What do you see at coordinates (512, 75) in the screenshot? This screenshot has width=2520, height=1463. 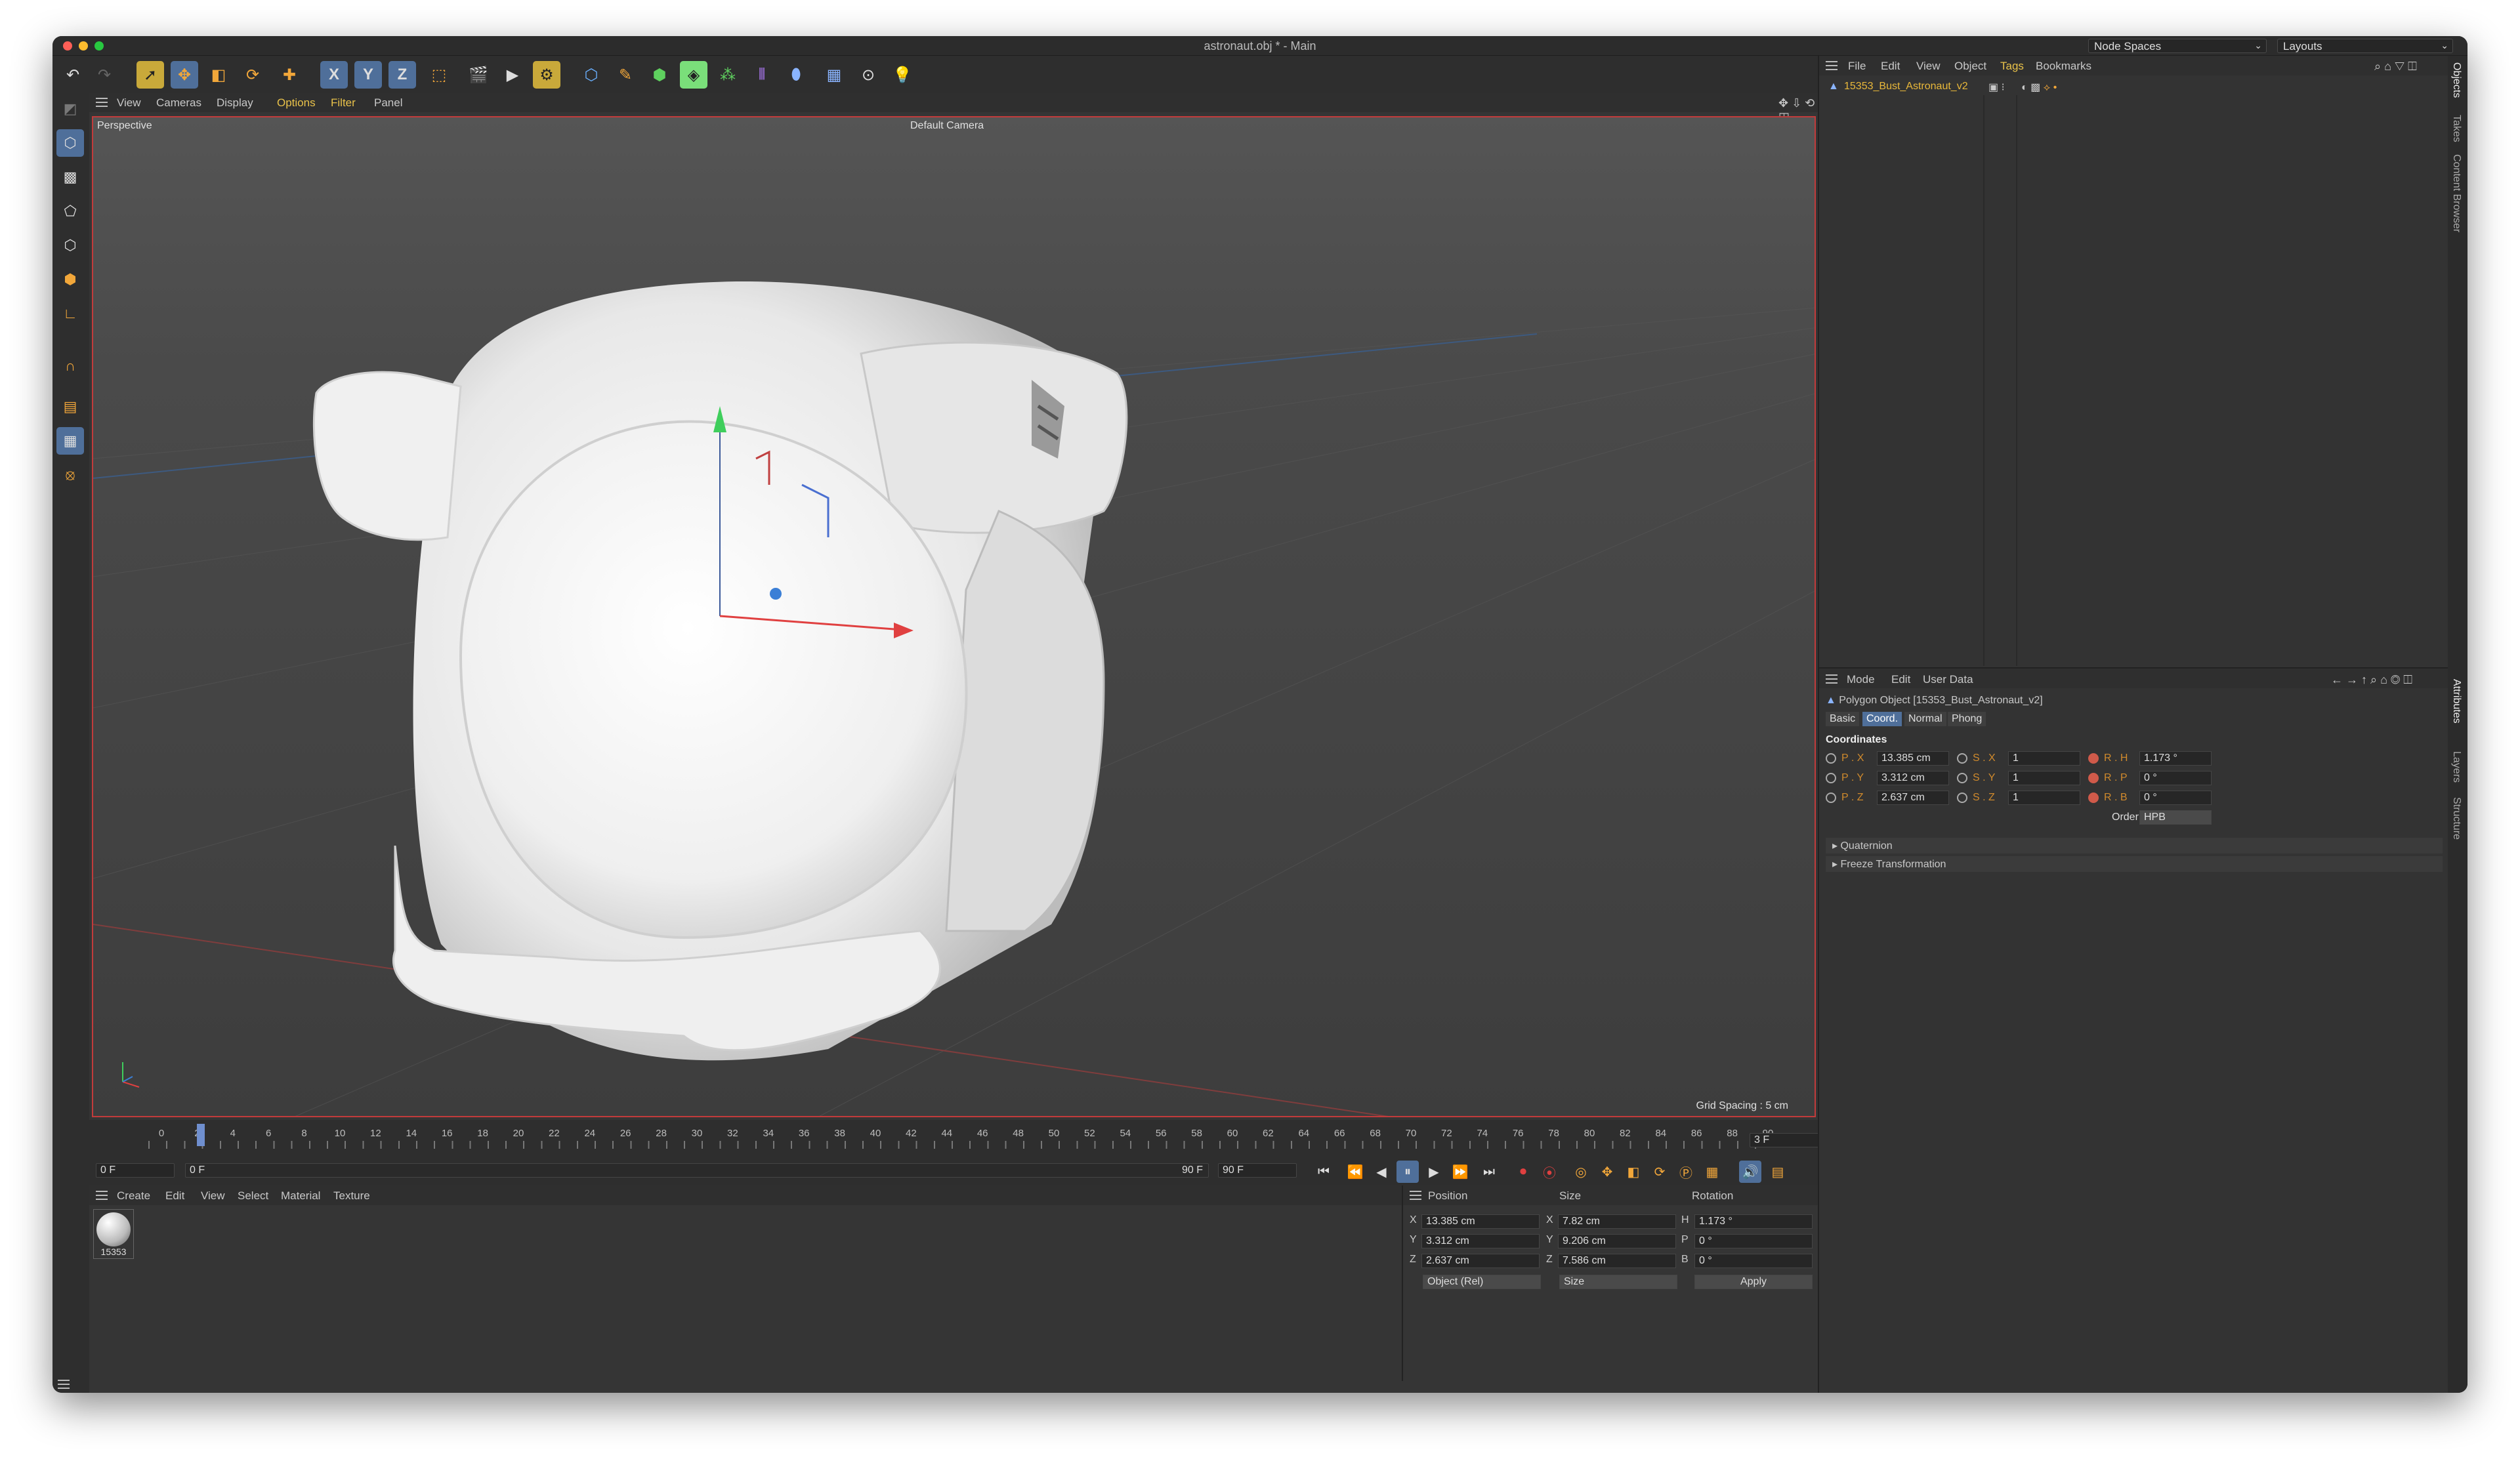 I see `render-picture-viewer-icon: ▶` at bounding box center [512, 75].